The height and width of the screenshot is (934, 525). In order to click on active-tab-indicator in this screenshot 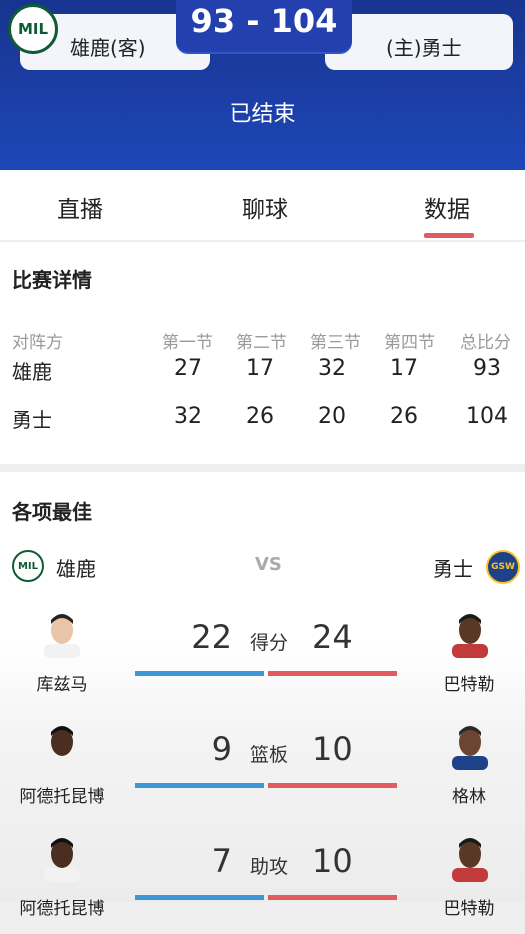, I will do `click(449, 235)`.